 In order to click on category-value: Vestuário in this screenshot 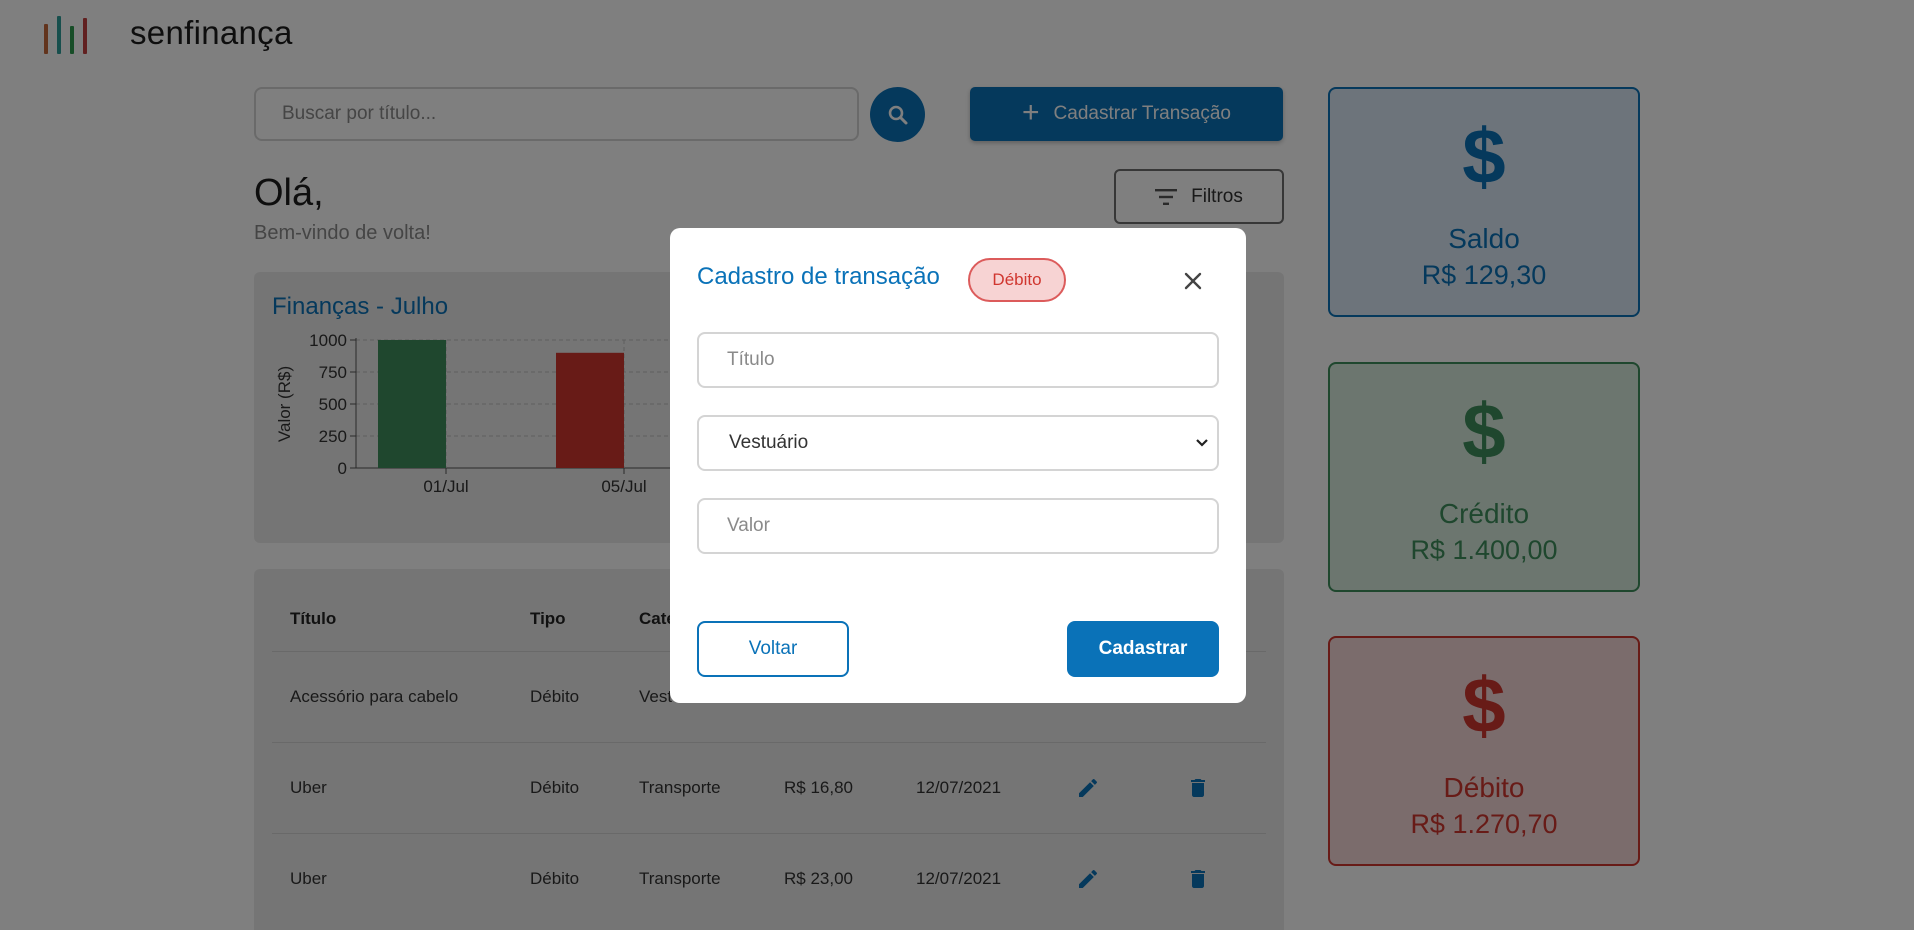, I will do `click(769, 442)`.